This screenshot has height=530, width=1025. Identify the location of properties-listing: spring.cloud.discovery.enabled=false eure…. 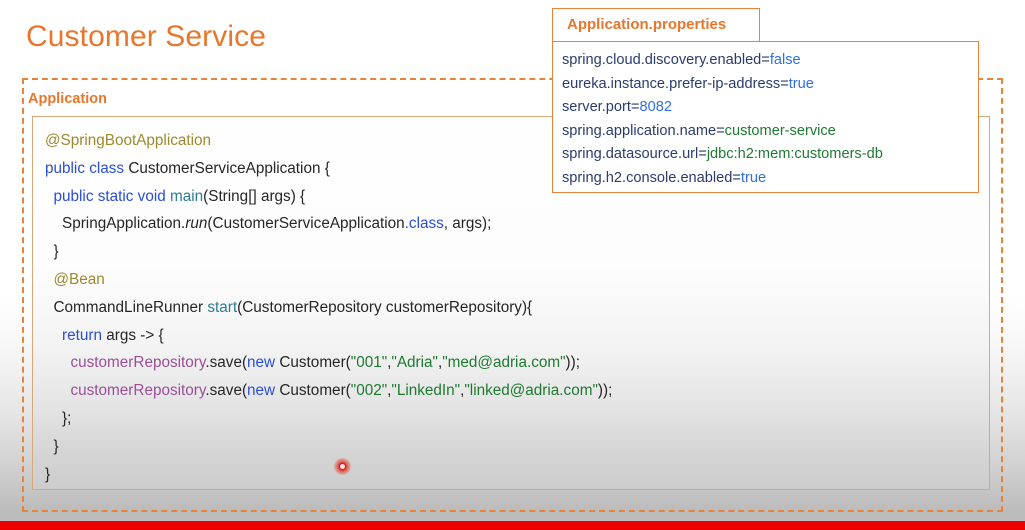
(722, 120).